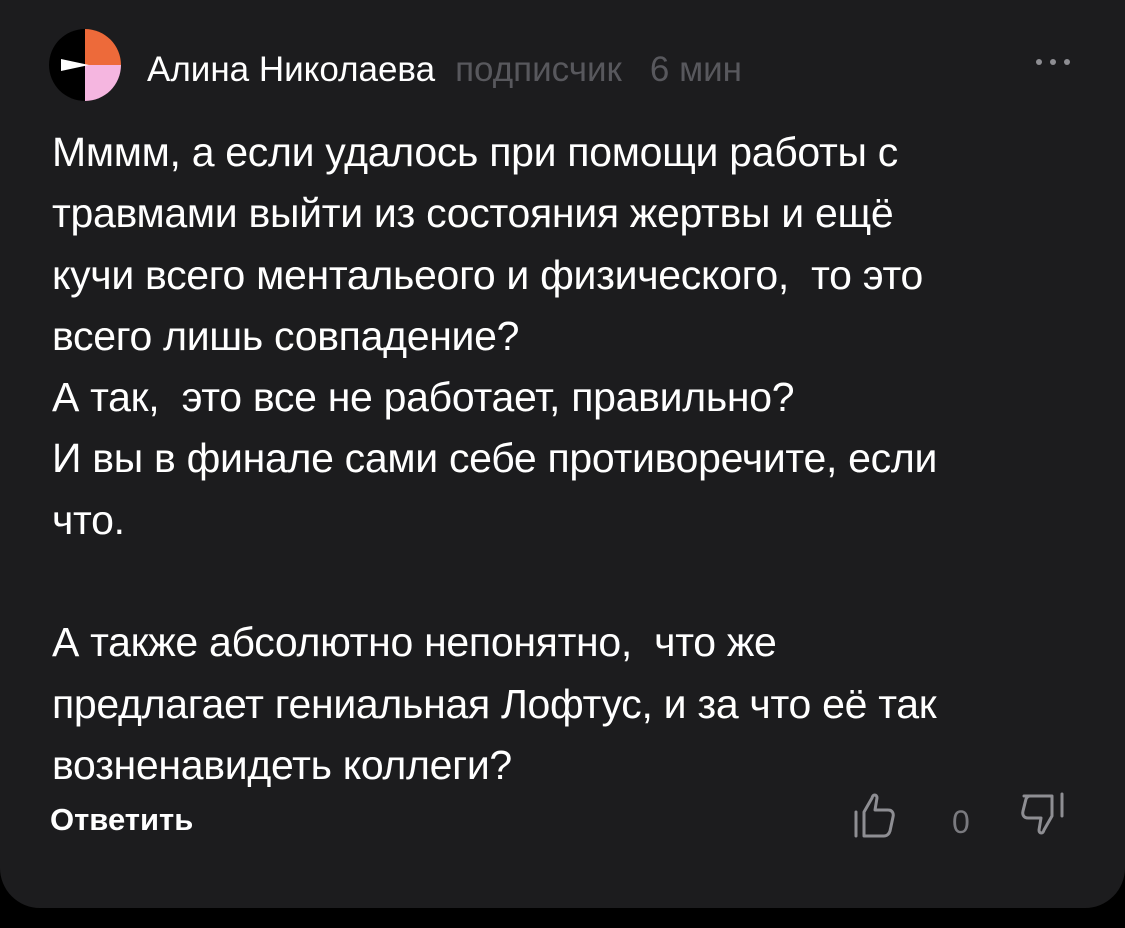 The width and height of the screenshot is (1125, 928). I want to click on vote-count: 0, so click(961, 822).